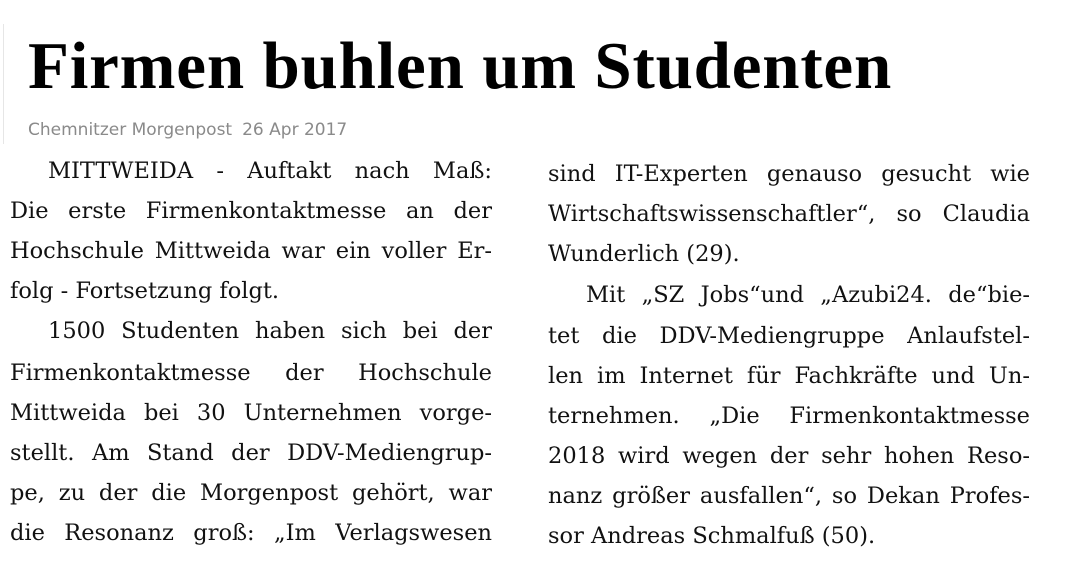 The height and width of the screenshot is (564, 1080). Describe the element at coordinates (3, 84) in the screenshot. I see `left-border-line` at that location.